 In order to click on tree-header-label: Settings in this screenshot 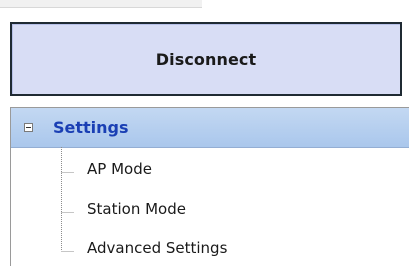, I will do `click(91, 127)`.